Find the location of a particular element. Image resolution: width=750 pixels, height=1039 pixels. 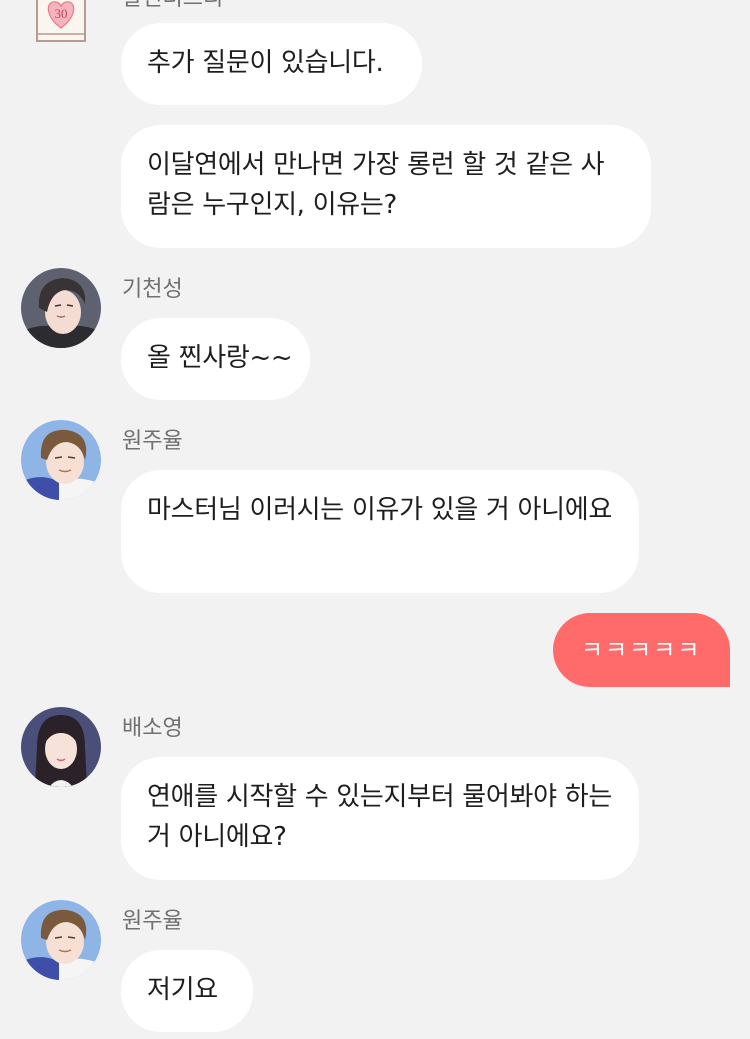

message-bubble: 이달연에서 만나면 가장 롱런 할 것 같은 사람은 누구인지, 이유는? is located at coordinates (386, 186).